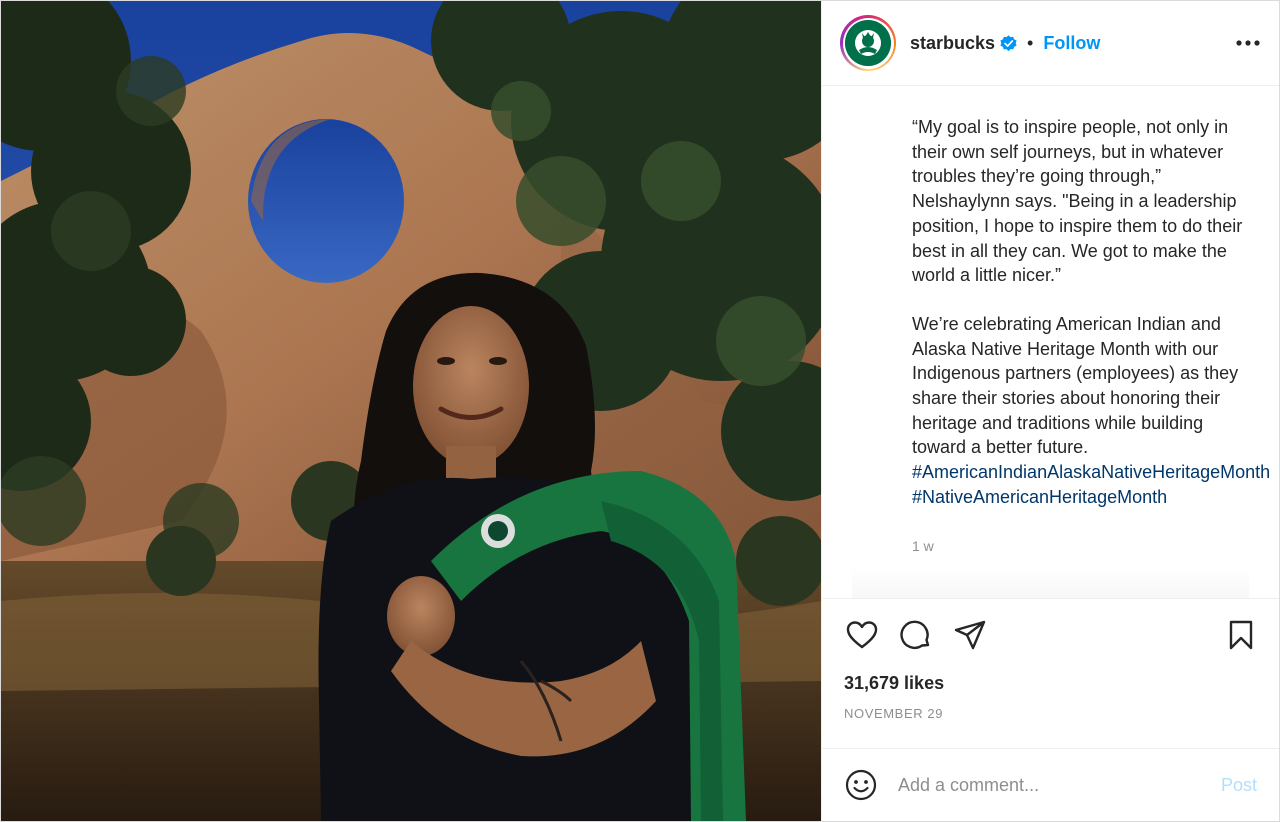 The height and width of the screenshot is (822, 1280). What do you see at coordinates (862, 635) in the screenshot?
I see `heart-icon` at bounding box center [862, 635].